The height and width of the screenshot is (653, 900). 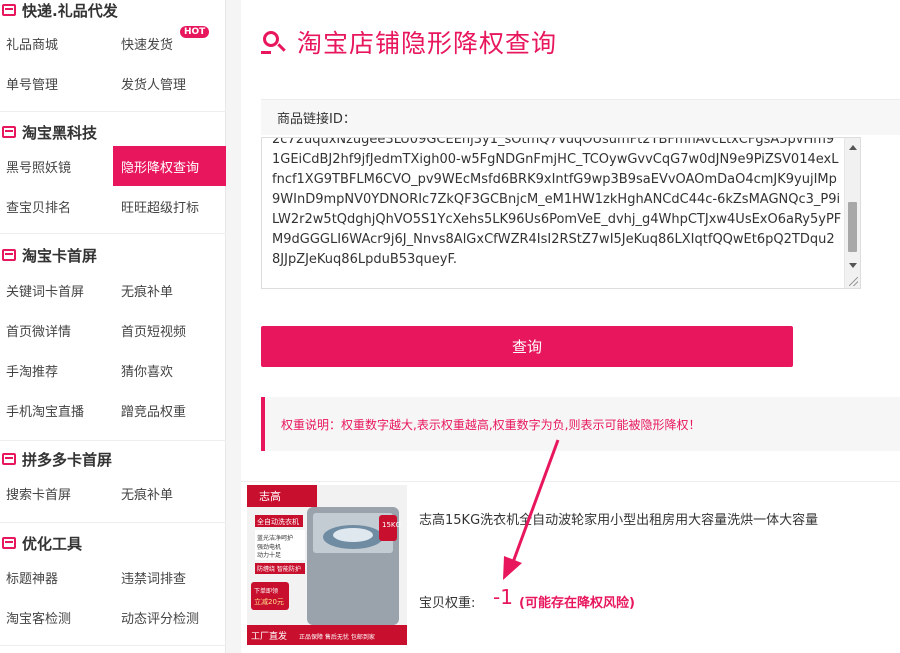 What do you see at coordinates (503, 597) in the screenshot?
I see `weight-value: -1` at bounding box center [503, 597].